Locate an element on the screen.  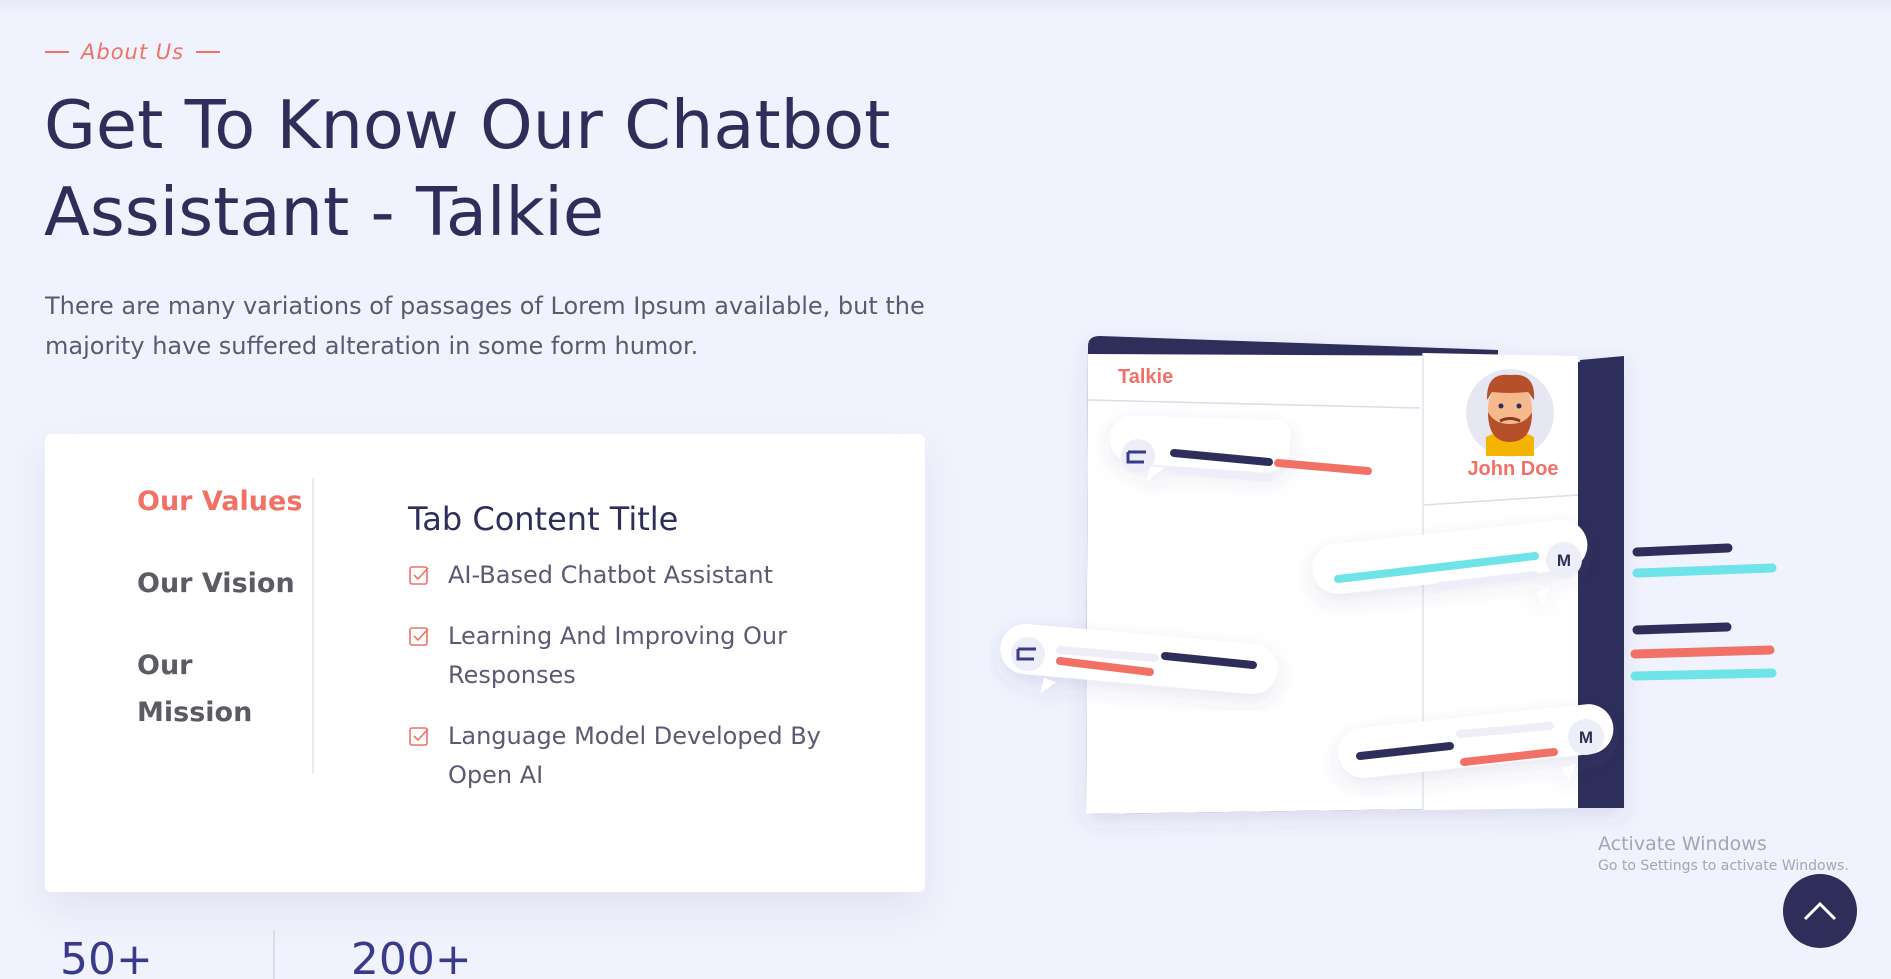
tab-divider is located at coordinates (313, 626).